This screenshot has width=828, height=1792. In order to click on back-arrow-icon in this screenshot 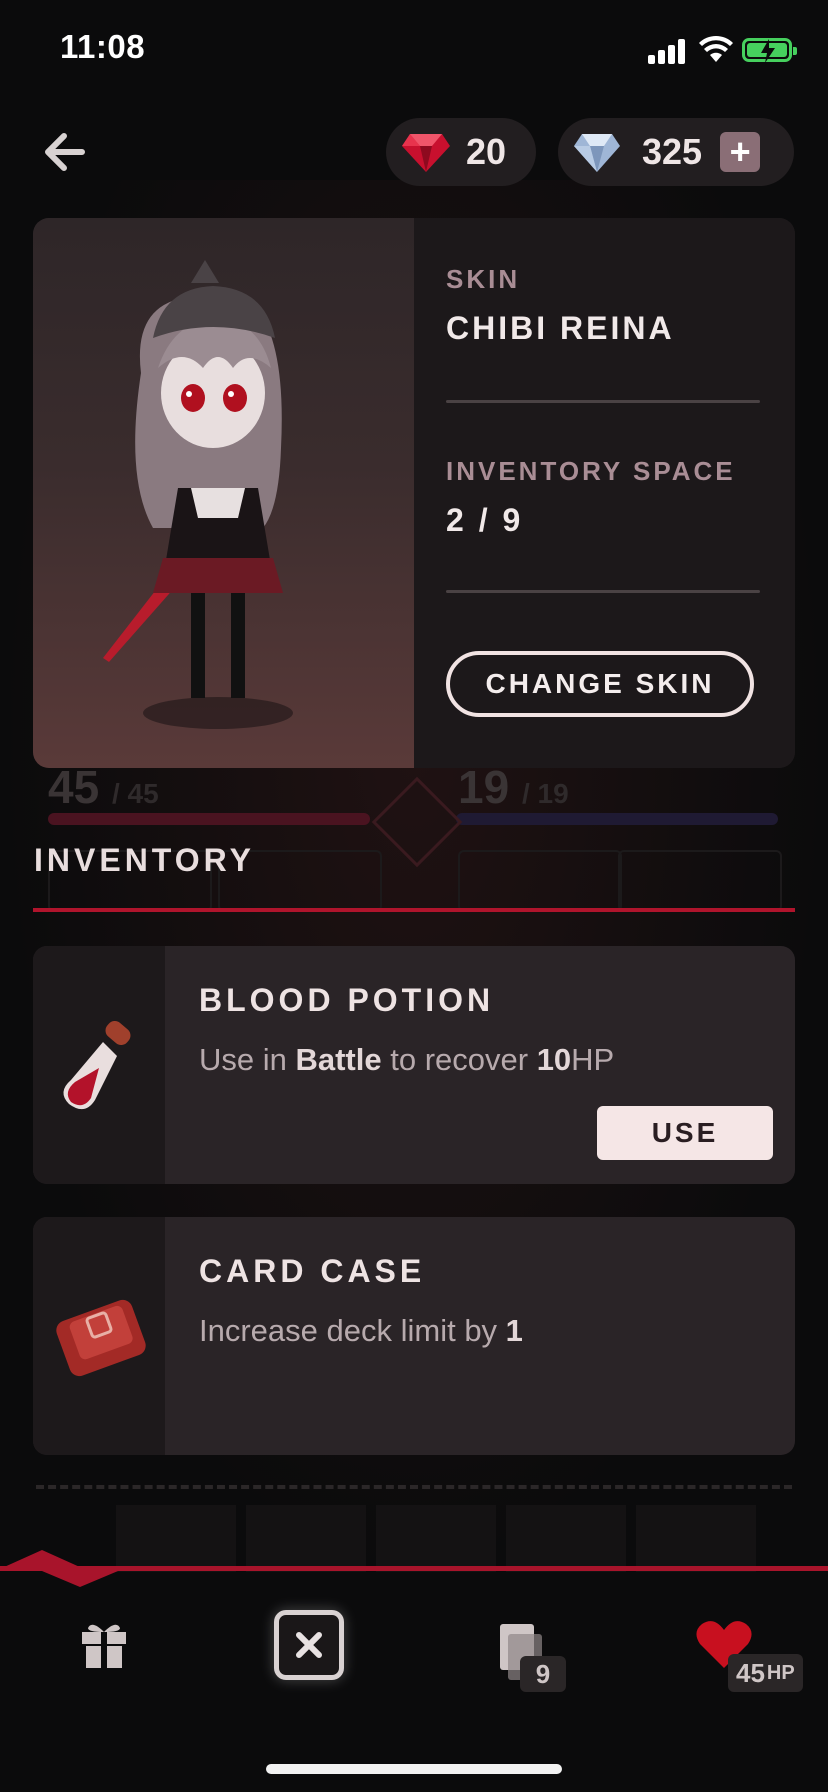, I will do `click(65, 152)`.